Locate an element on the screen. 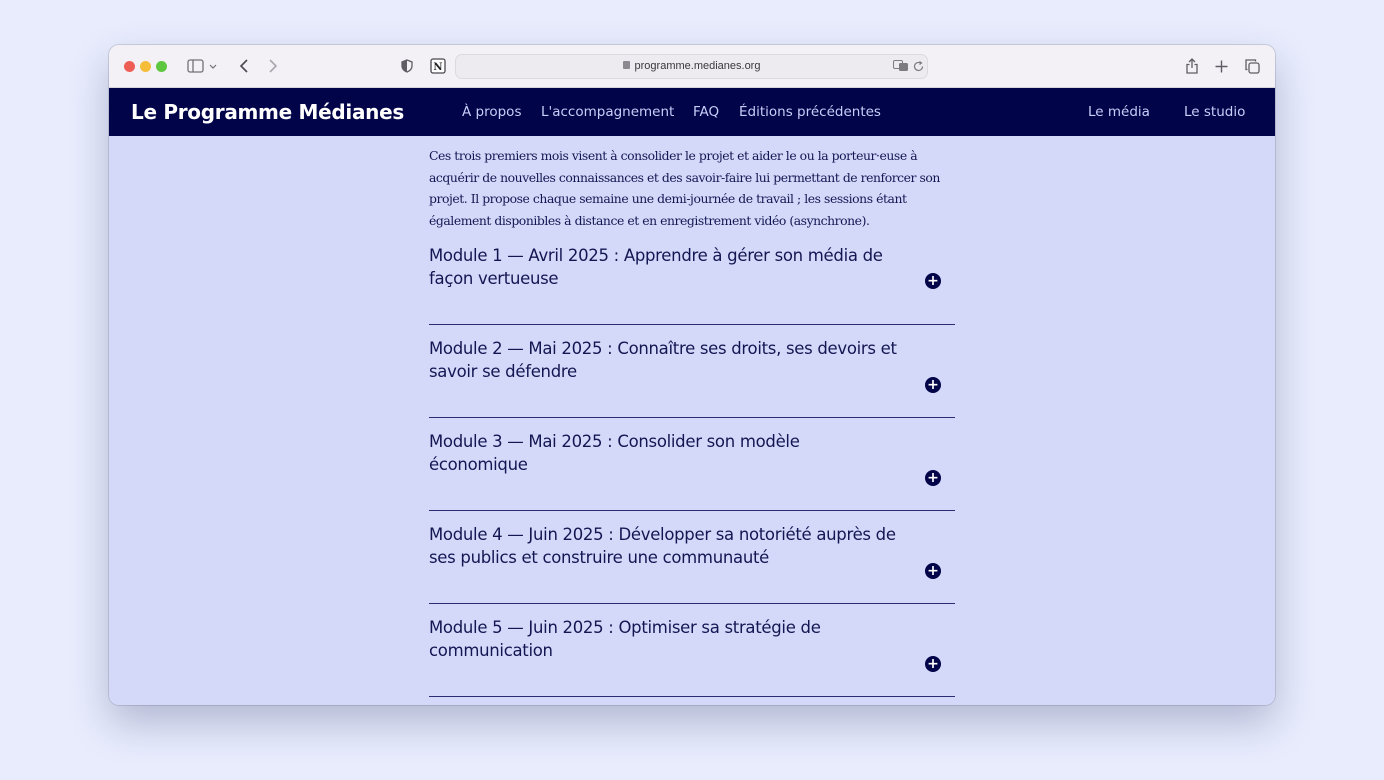 This screenshot has height=780, width=1384. svg-text: N is located at coordinates (437, 67).